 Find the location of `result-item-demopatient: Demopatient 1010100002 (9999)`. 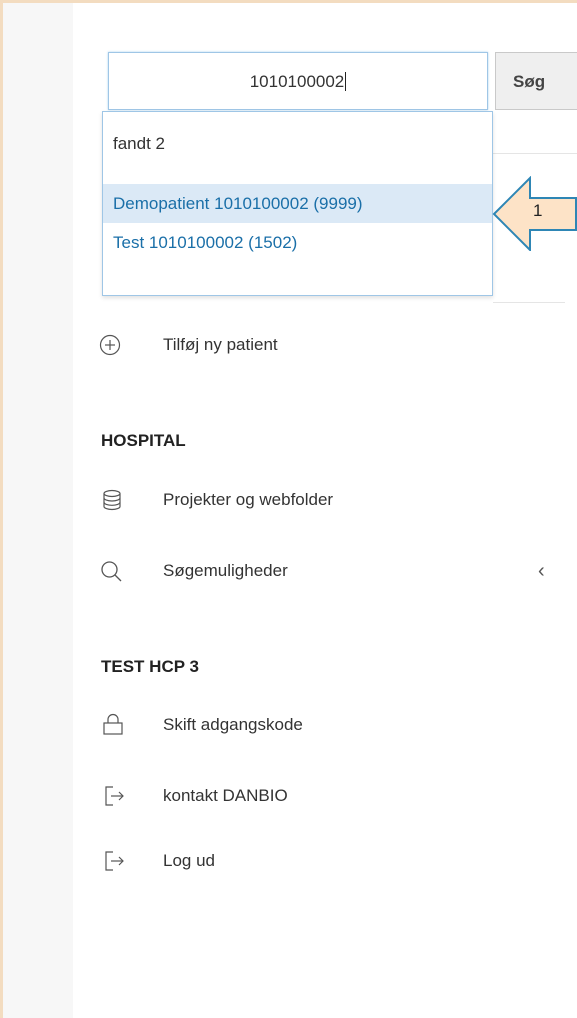

result-item-demopatient: Demopatient 1010100002 (9999) is located at coordinates (297, 203).